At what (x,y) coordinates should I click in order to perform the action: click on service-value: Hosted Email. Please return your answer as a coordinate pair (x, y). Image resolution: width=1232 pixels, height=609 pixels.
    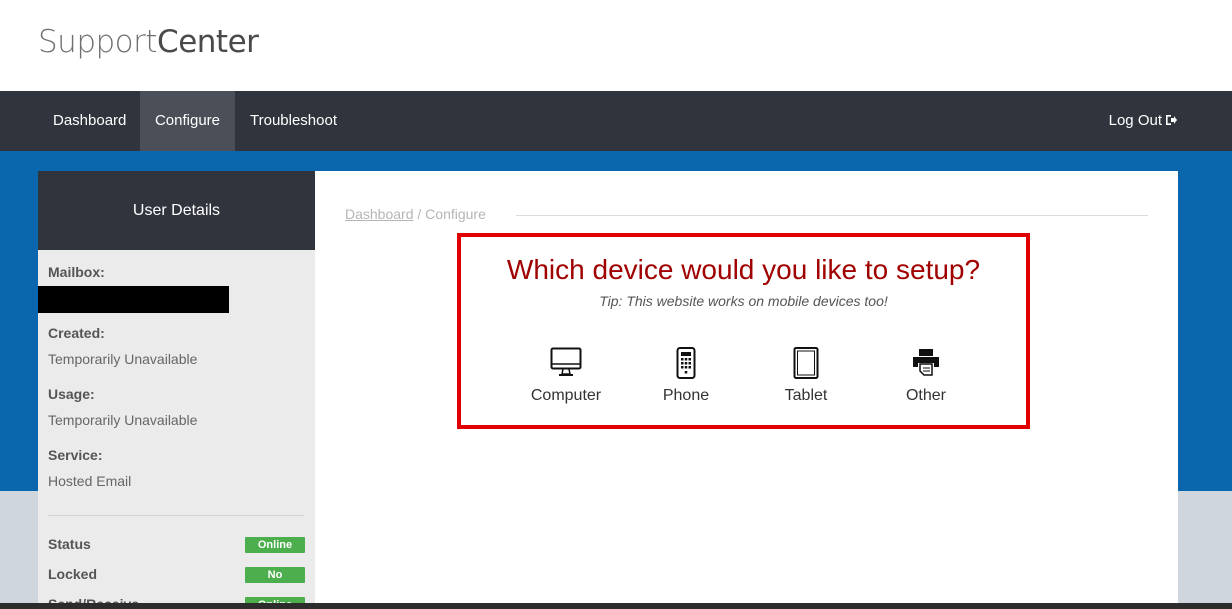
    Looking at the image, I should click on (90, 481).